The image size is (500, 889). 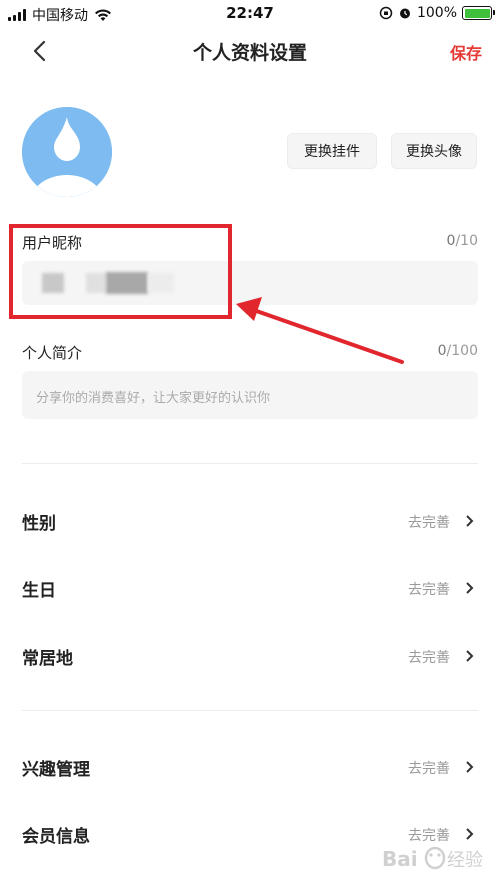 What do you see at coordinates (120, 271) in the screenshot?
I see `highlight-box` at bounding box center [120, 271].